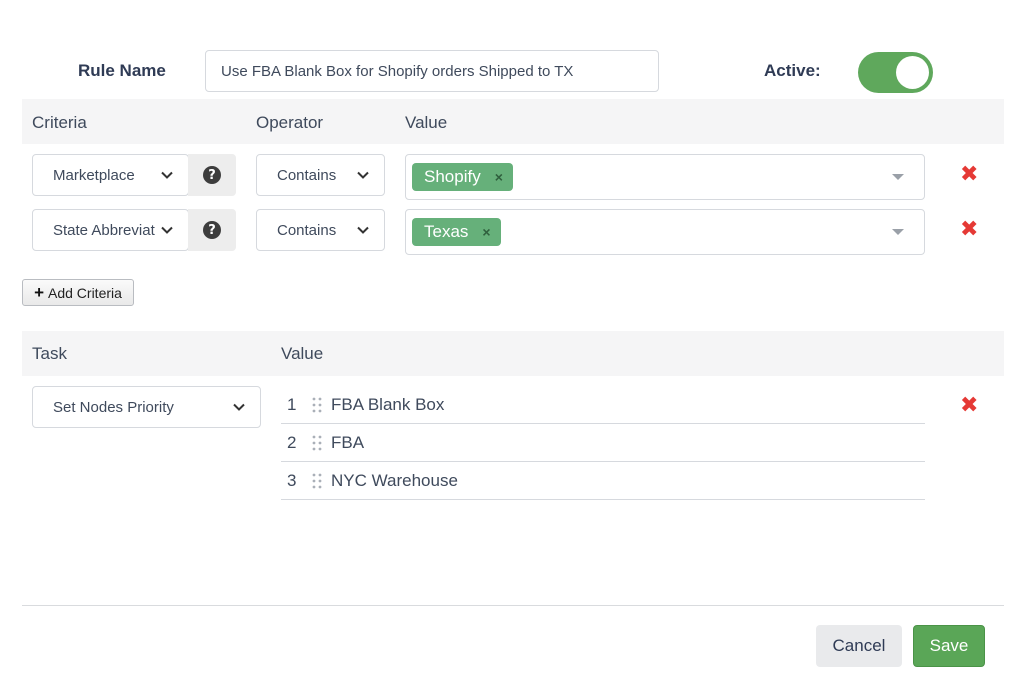  What do you see at coordinates (949, 646) in the screenshot?
I see `save-button: Save` at bounding box center [949, 646].